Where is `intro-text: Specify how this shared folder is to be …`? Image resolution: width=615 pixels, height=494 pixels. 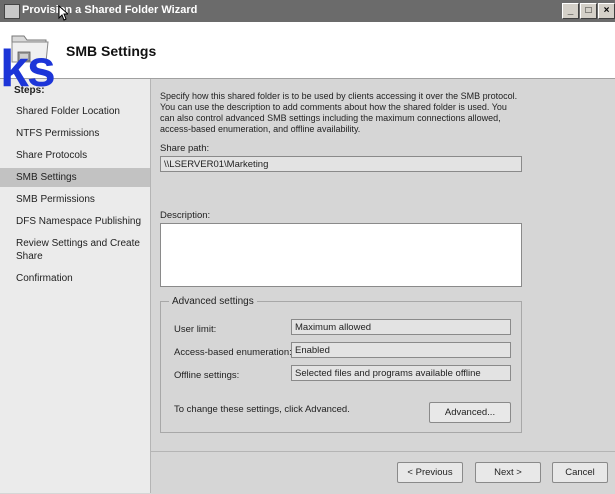
intro-text: Specify how this shared folder is to be … is located at coordinates (339, 112).